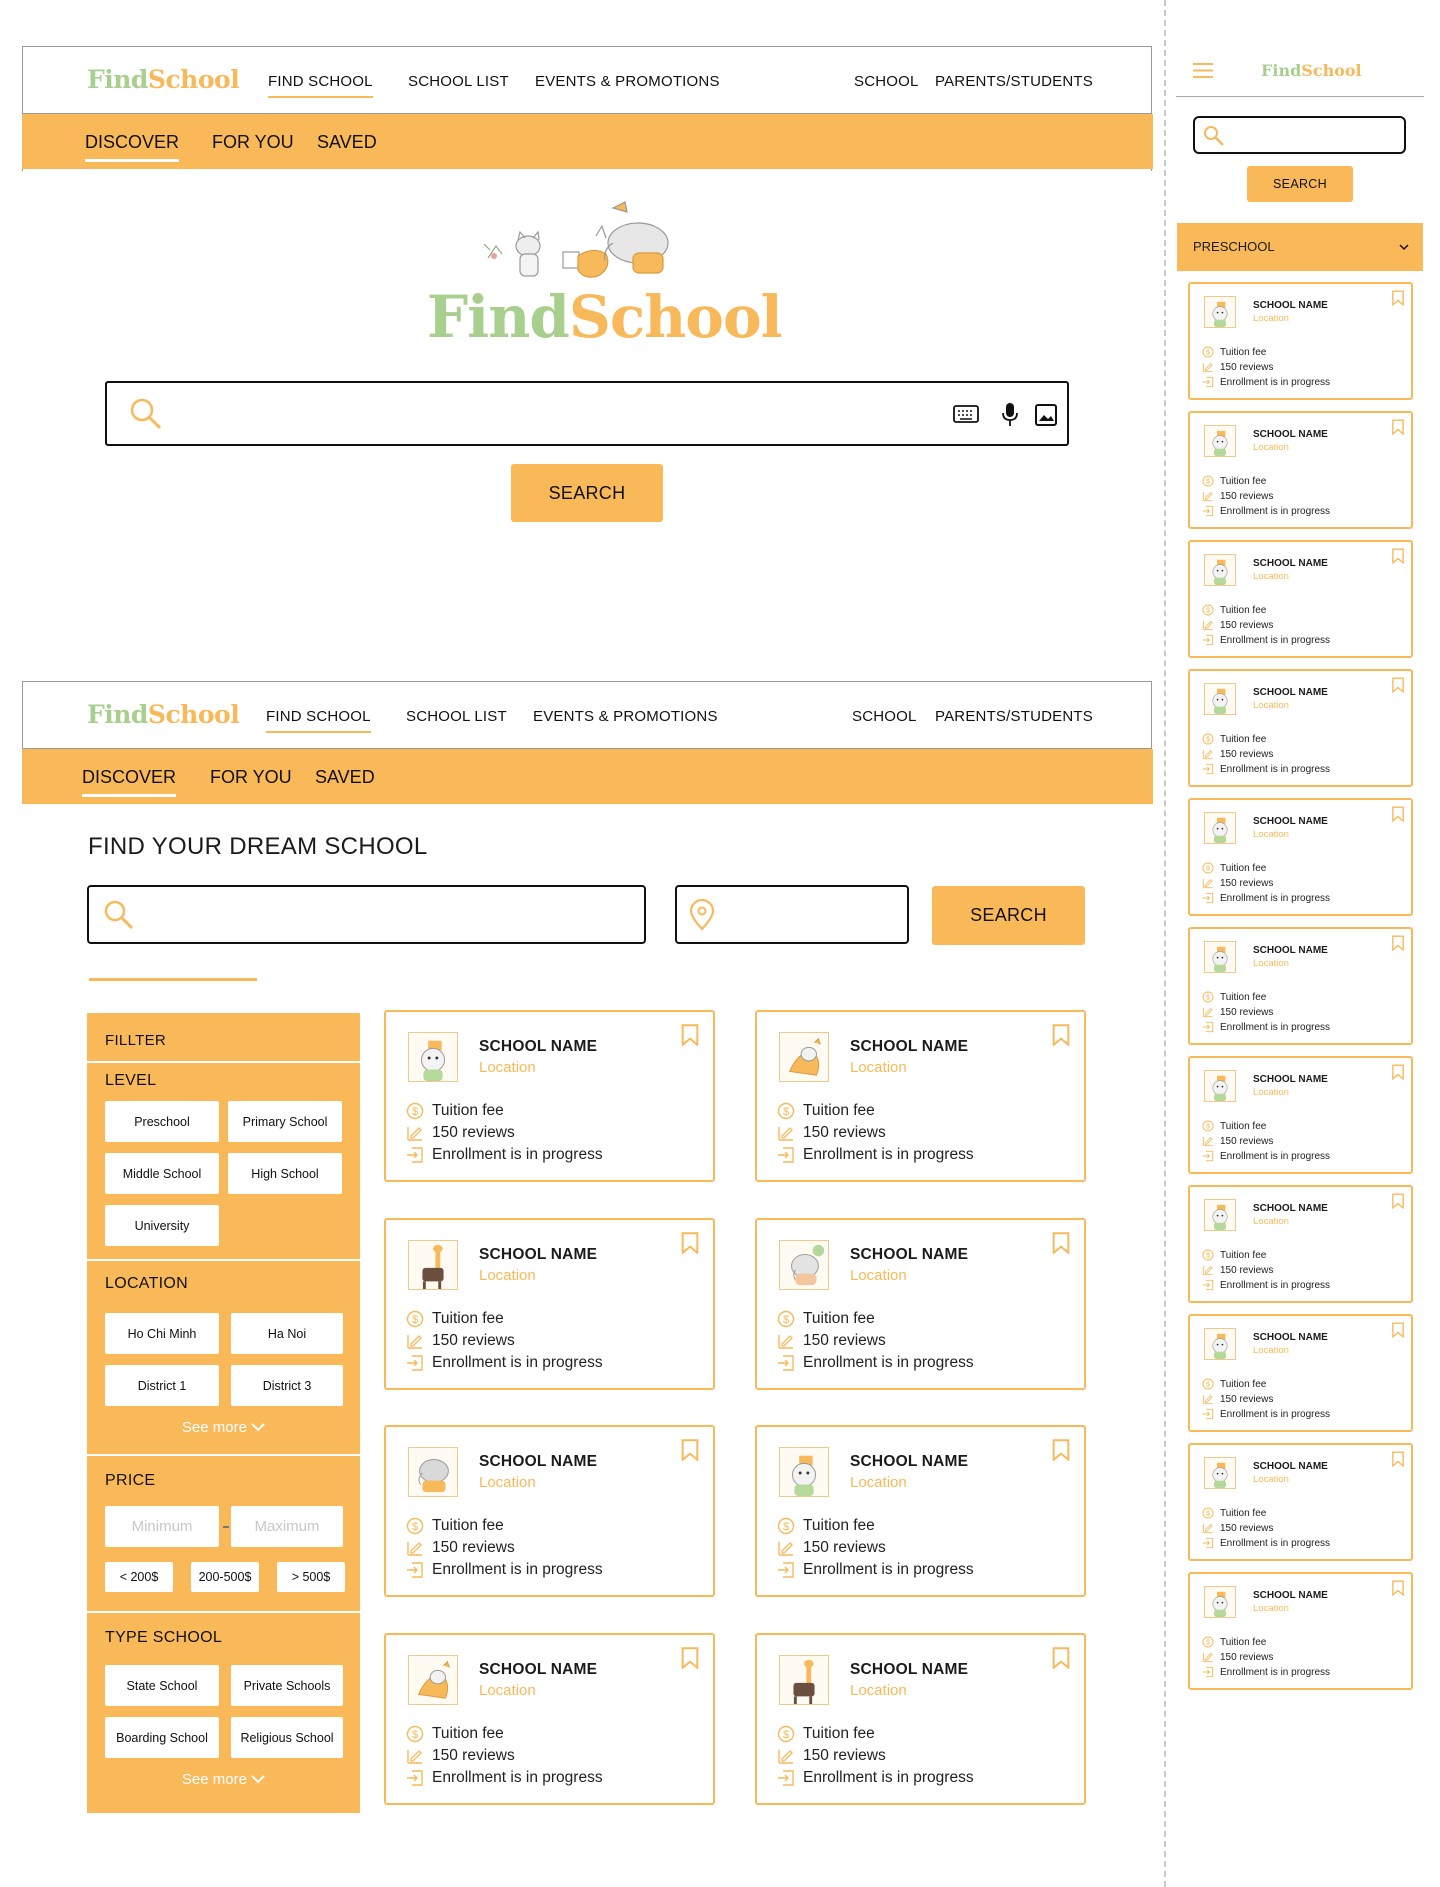 This screenshot has height=1887, width=1440. Describe the element at coordinates (162, 1173) in the screenshot. I see `chip-middle-school: Middle School` at that location.